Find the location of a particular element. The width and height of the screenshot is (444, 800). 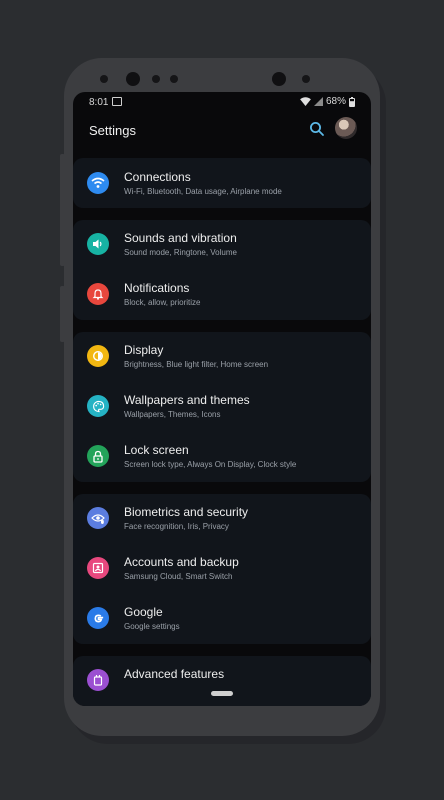

item-subtitle: Sound mode, Ringtone, Volume is located at coordinates (180, 252).